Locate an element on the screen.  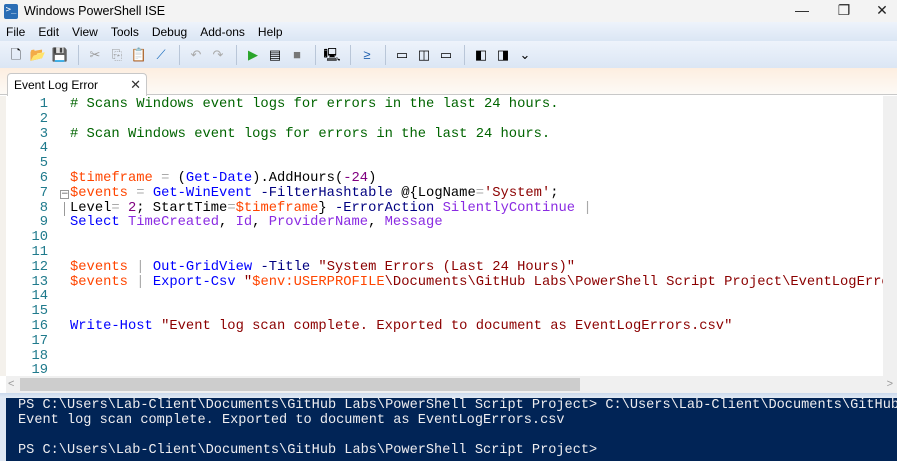
code-line: 14 is located at coordinates (444, 297).